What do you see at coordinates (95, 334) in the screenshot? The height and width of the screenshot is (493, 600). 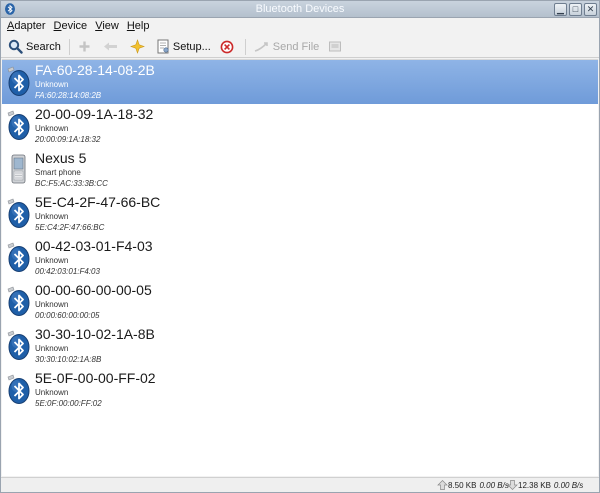 I see `device-name: 30-30-10-02-1A-8B` at bounding box center [95, 334].